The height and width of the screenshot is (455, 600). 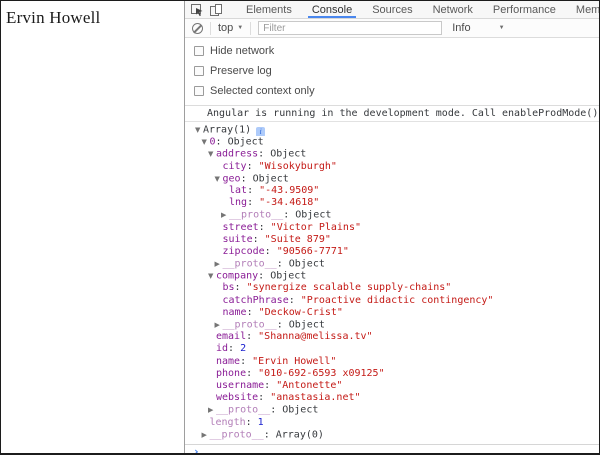 What do you see at coordinates (582, 9) in the screenshot?
I see `tab-memory: Memory` at bounding box center [582, 9].